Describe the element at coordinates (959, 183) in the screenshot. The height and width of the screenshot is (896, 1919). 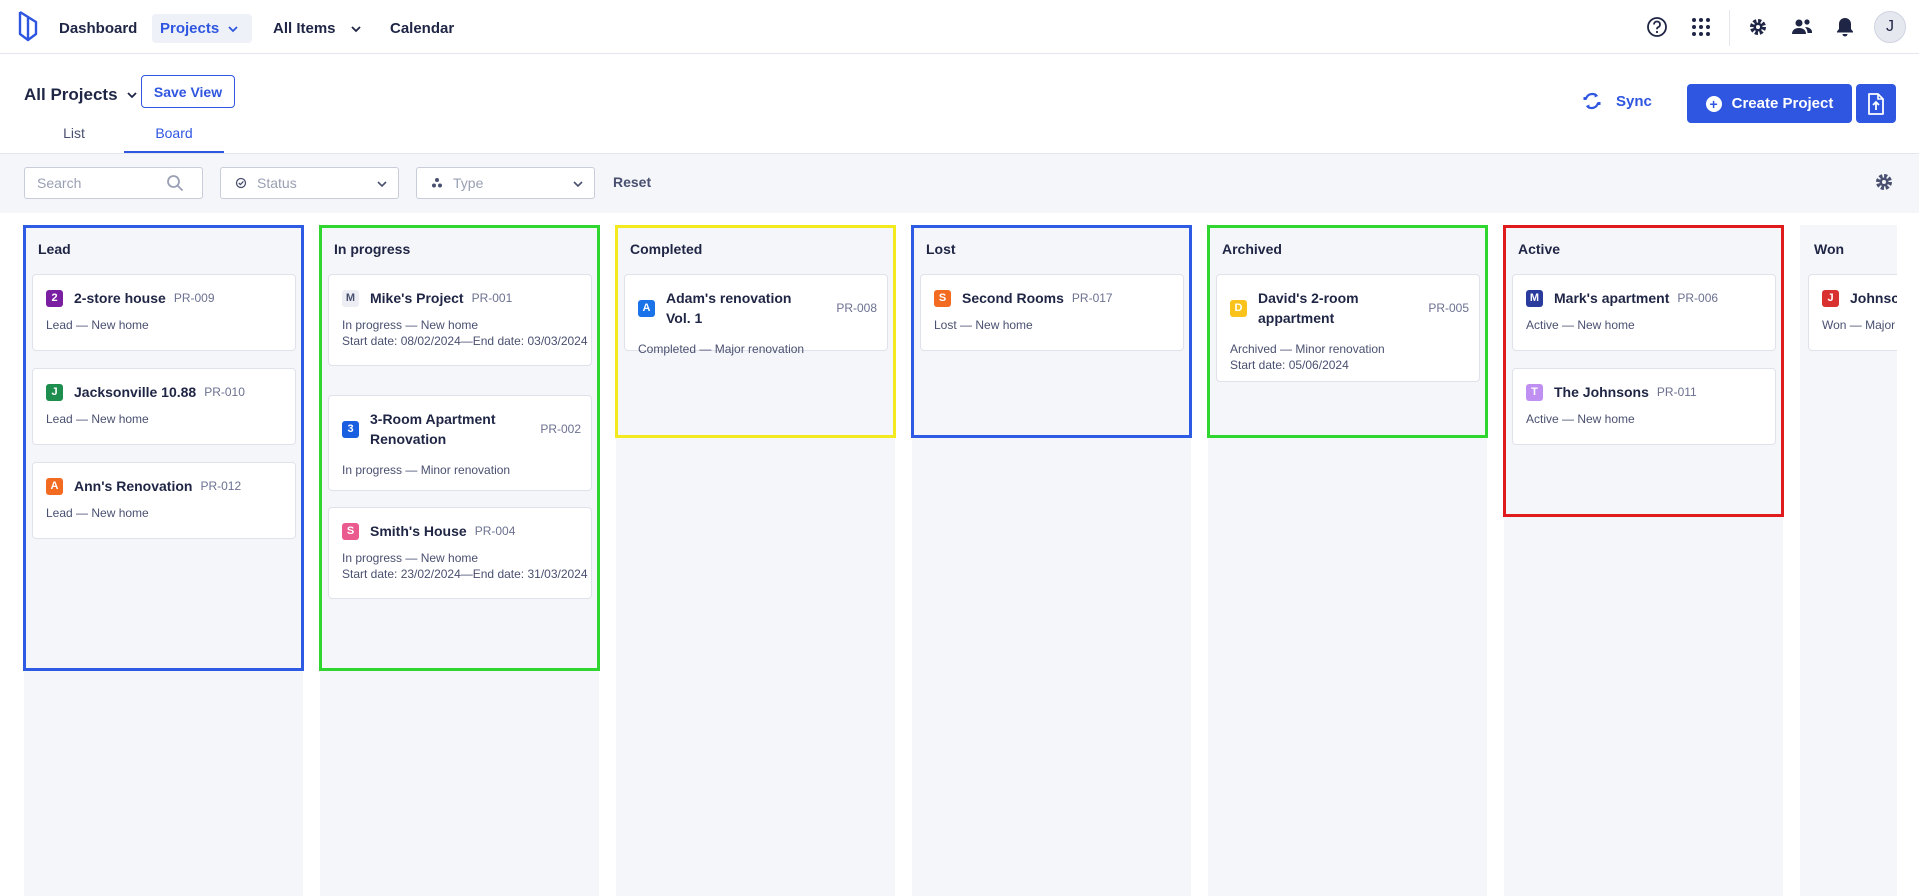
I see `filter-bar: Search Status Type Reset` at that location.